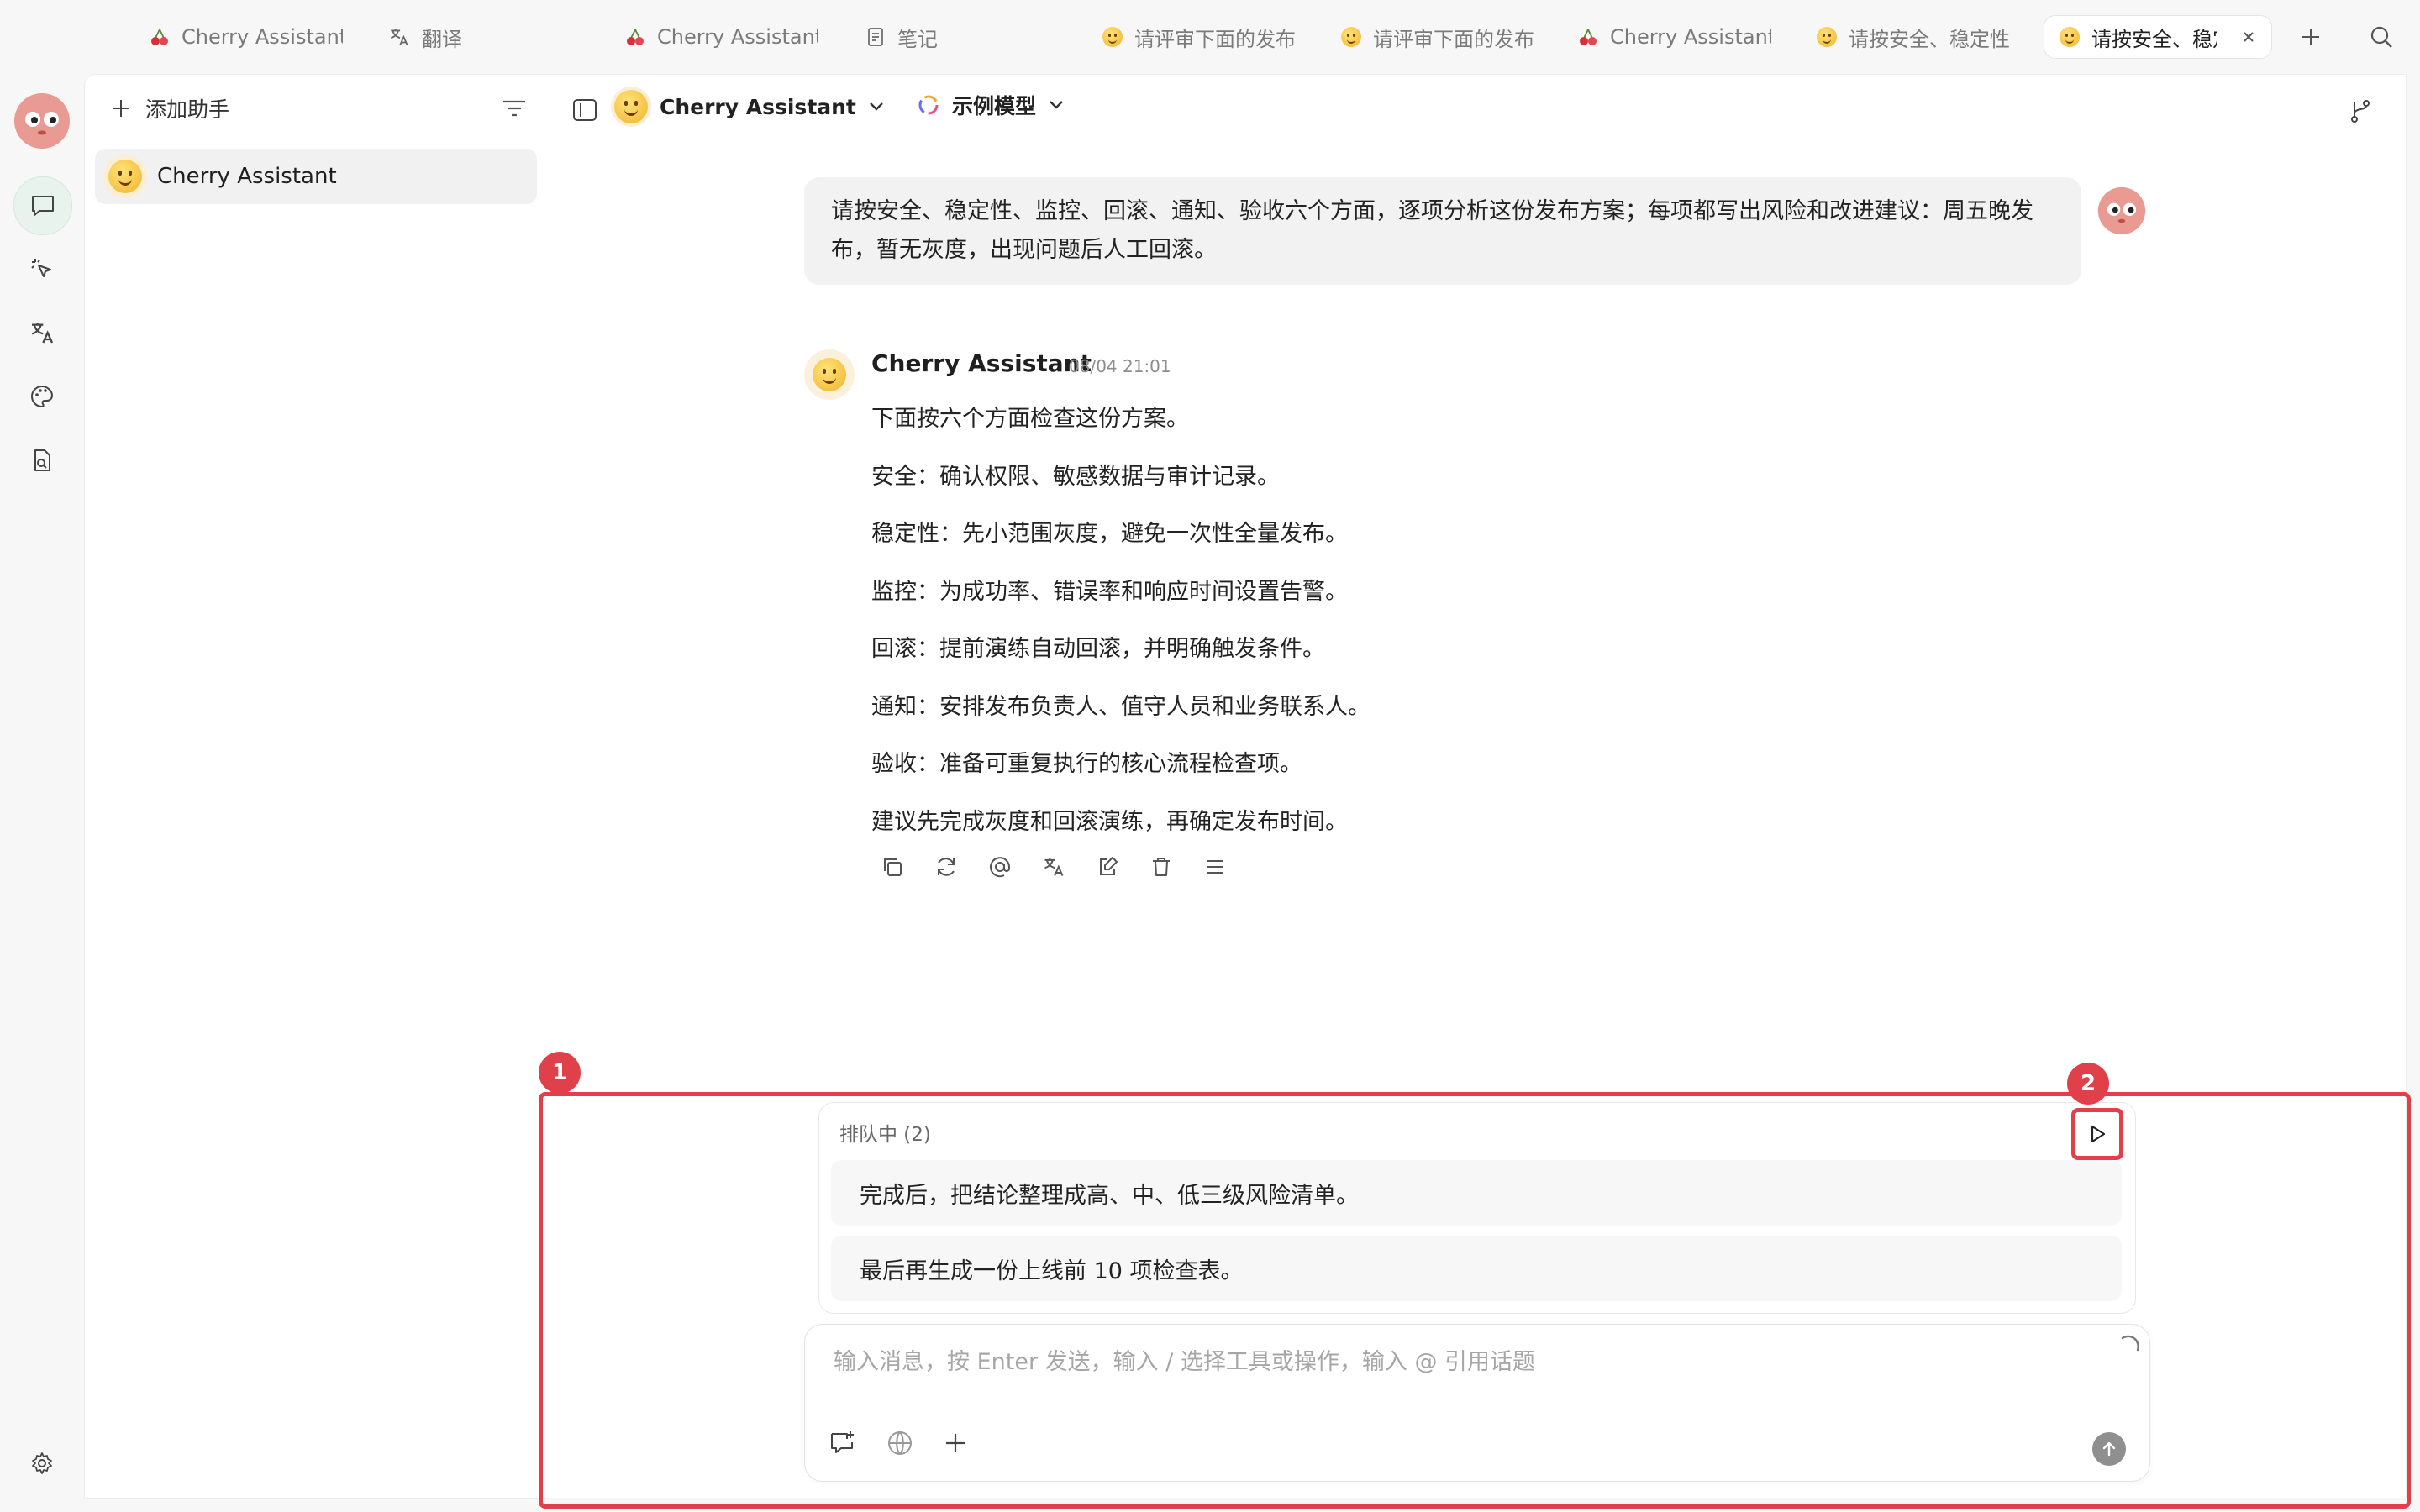 The height and width of the screenshot is (1512, 2420). I want to click on message-composer, so click(1477, 1403).